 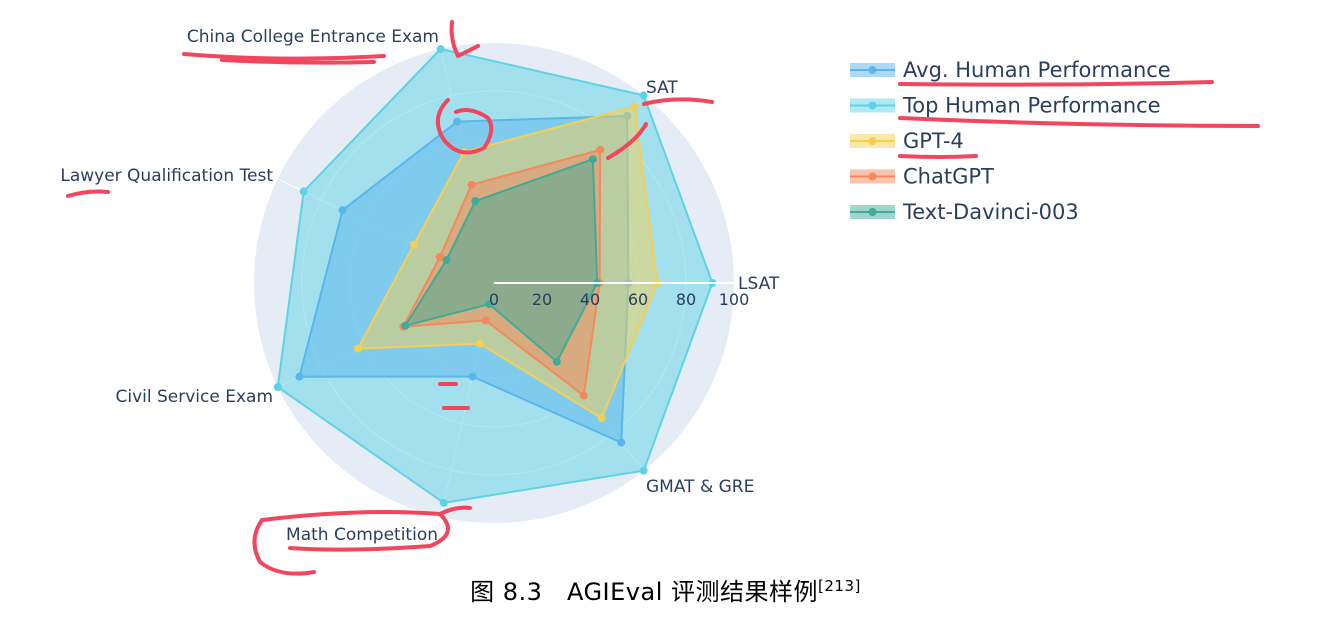 I want to click on legend-label: GPT-4, so click(x=933, y=141).